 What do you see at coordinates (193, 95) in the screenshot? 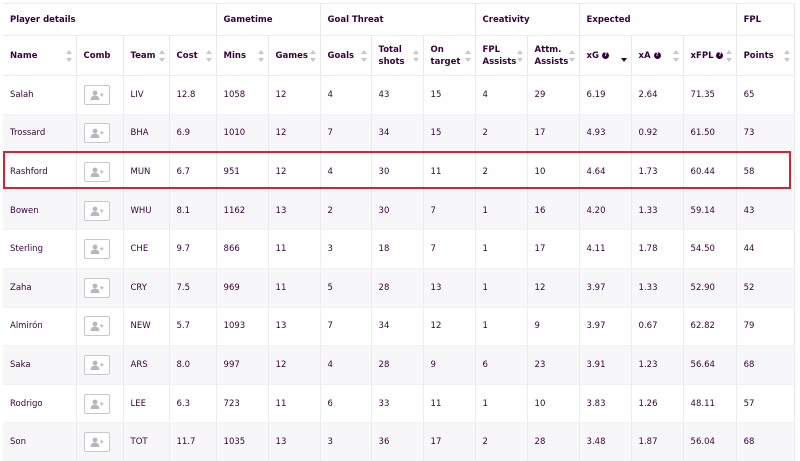
I see `cell-cost: 12.8` at bounding box center [193, 95].